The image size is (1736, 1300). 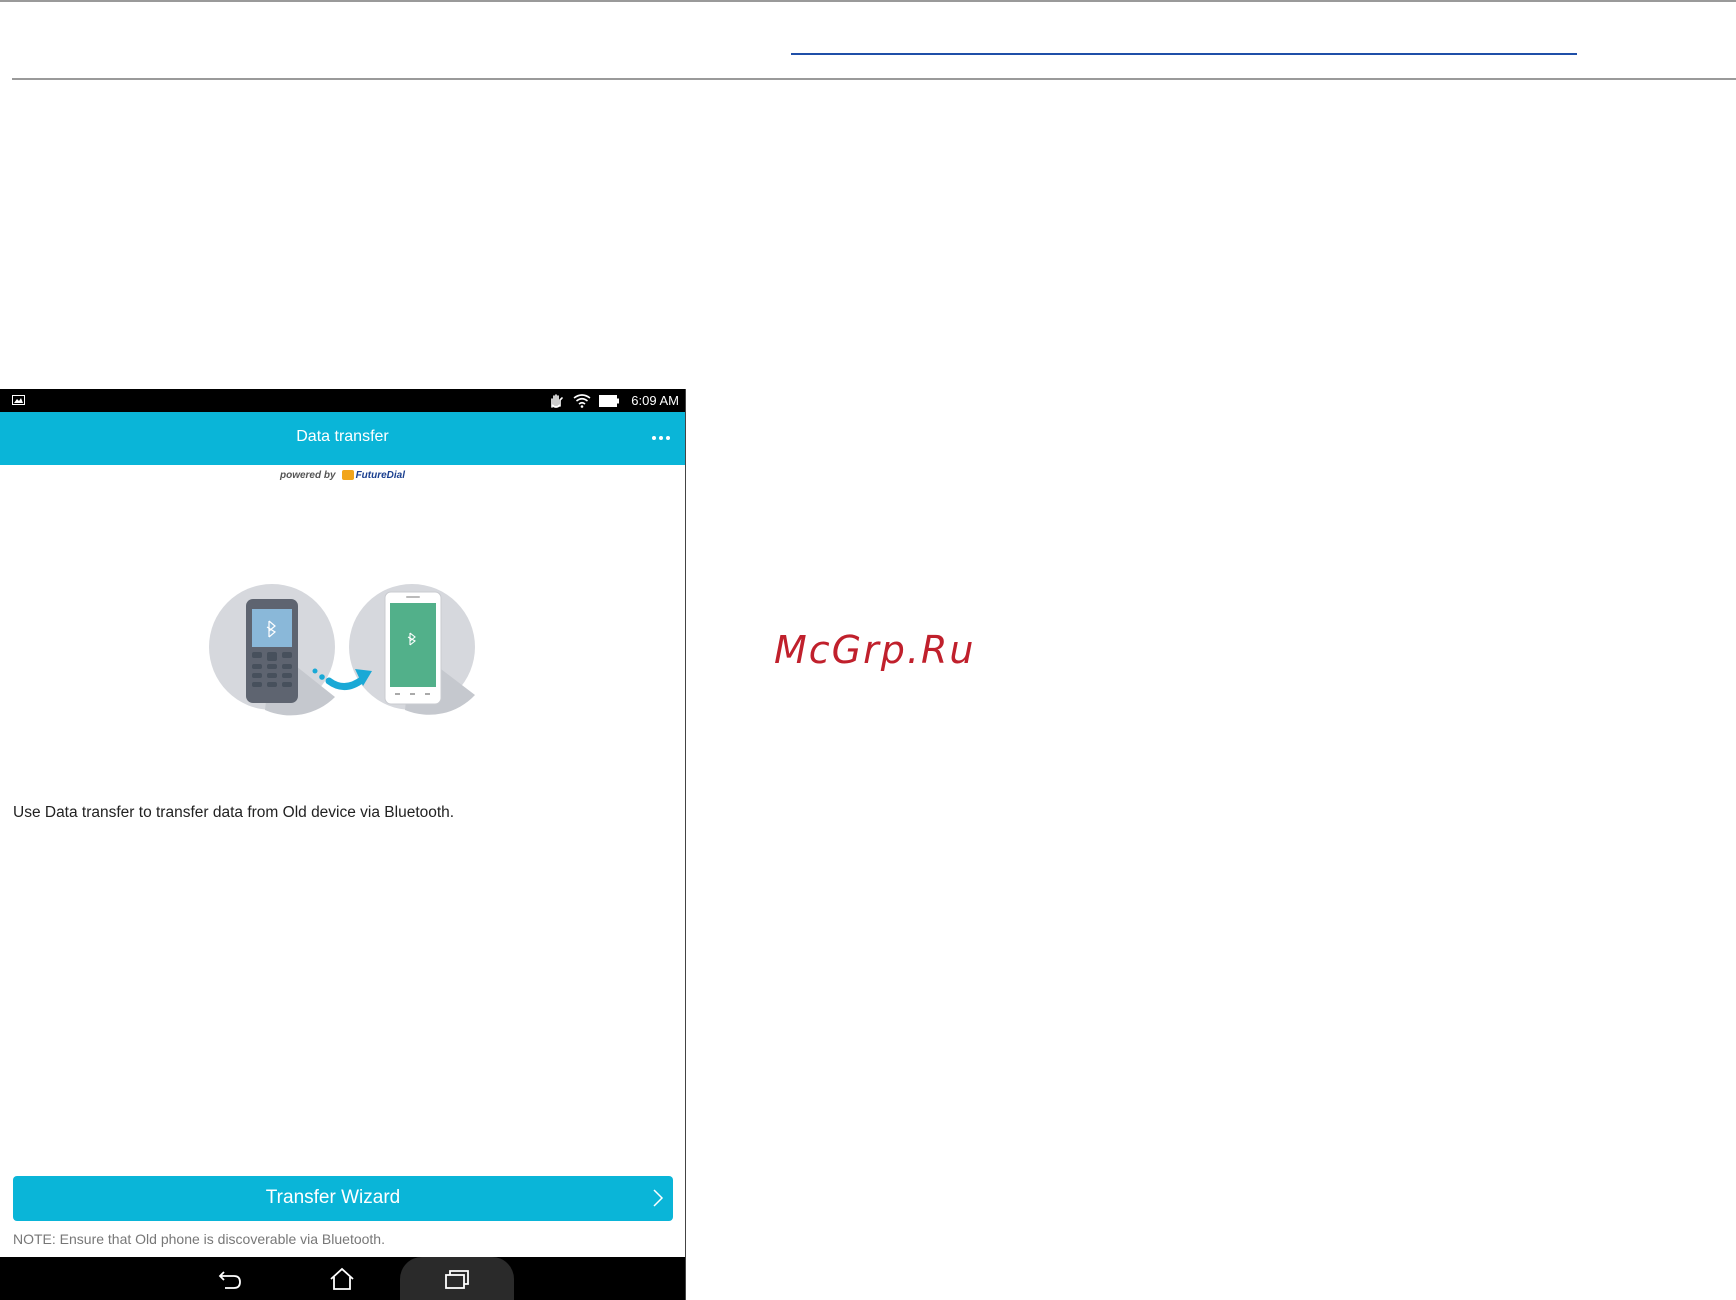 I want to click on header-accent-rule, so click(x=1184, y=54).